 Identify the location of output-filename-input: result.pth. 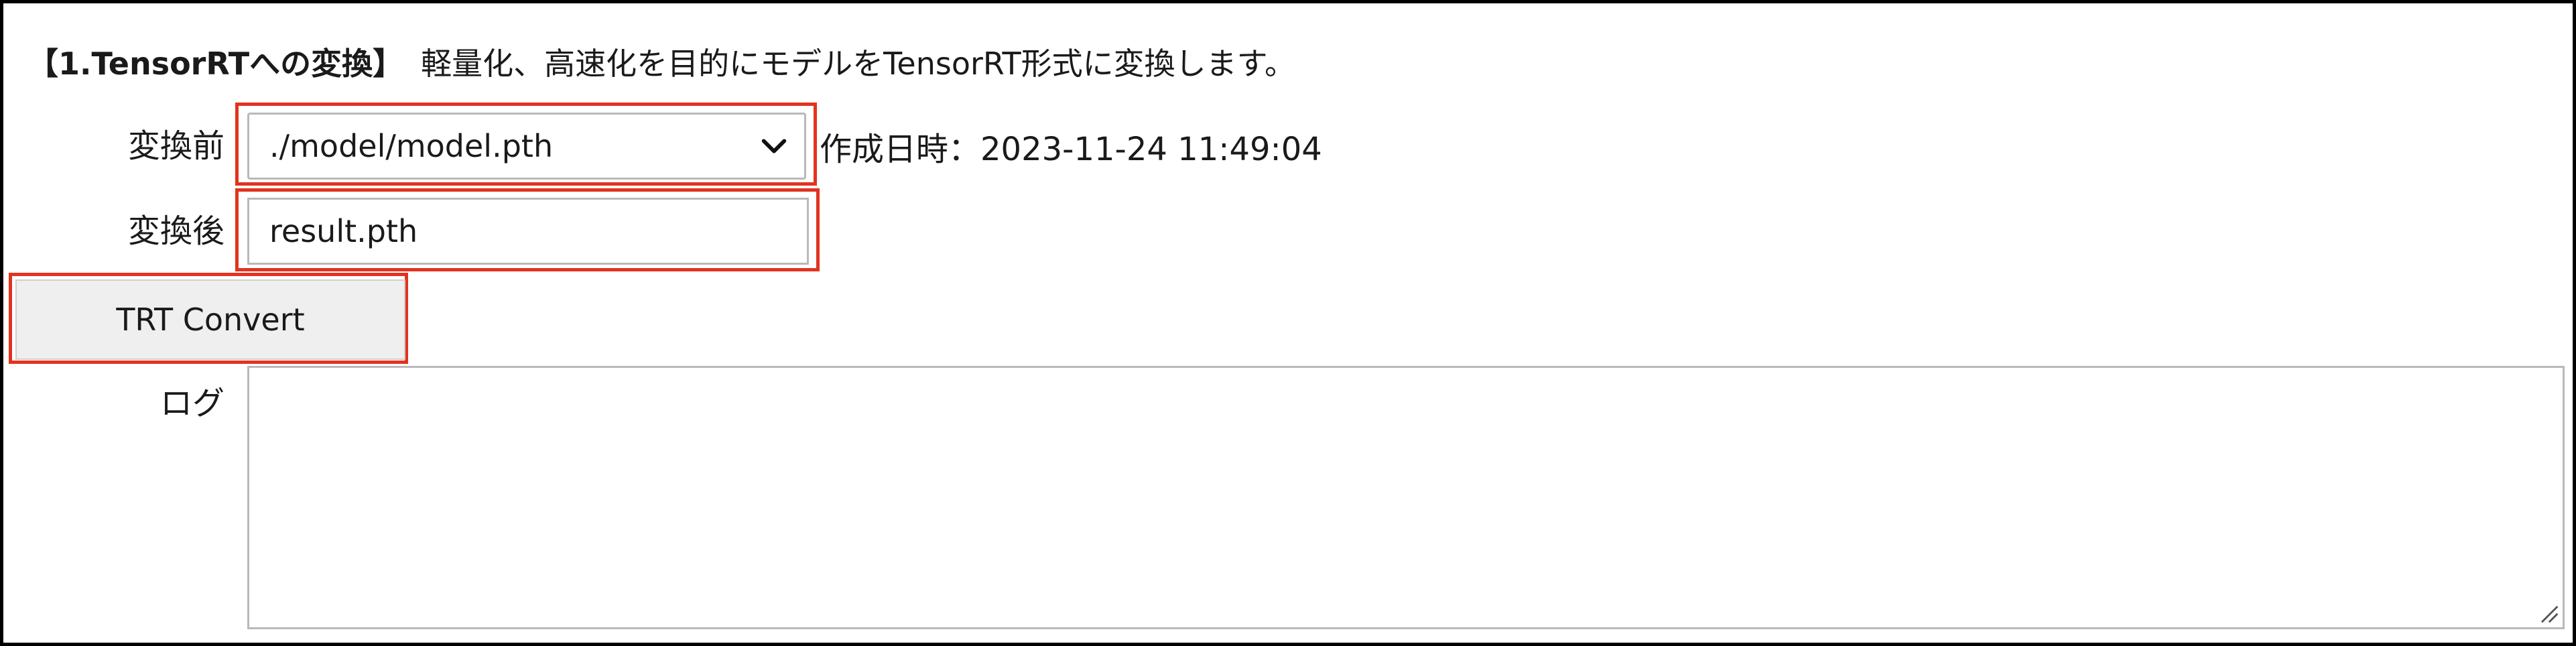
(528, 231).